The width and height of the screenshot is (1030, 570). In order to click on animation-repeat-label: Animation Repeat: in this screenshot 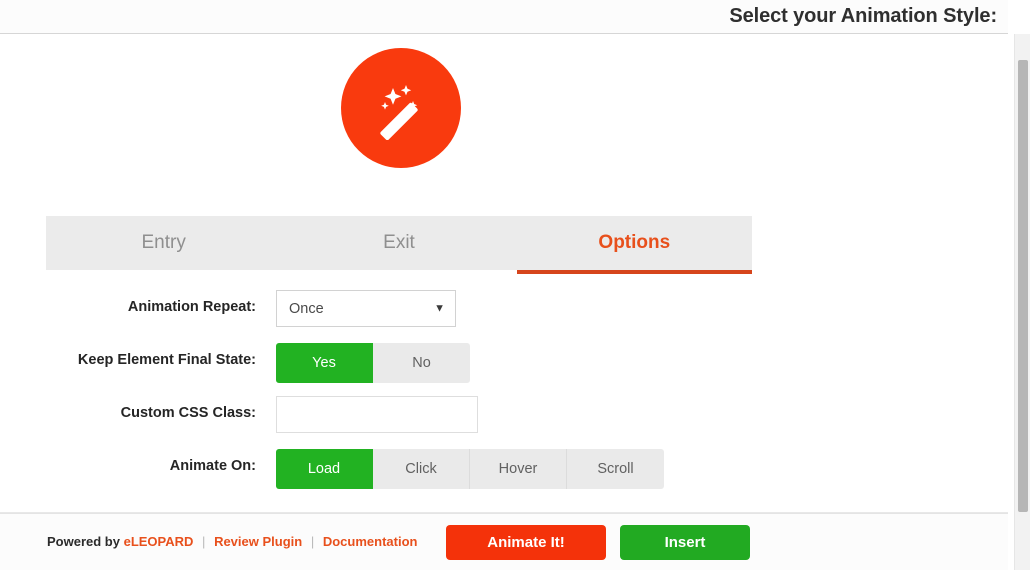, I will do `click(191, 307)`.